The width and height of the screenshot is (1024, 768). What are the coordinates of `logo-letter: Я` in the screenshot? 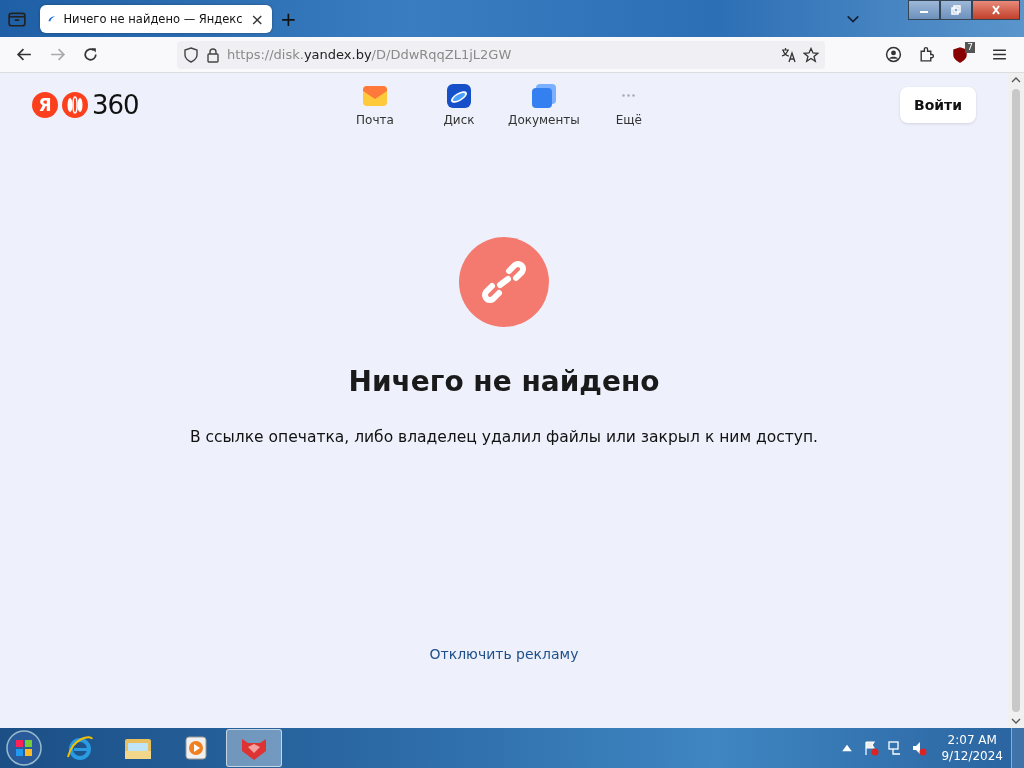 It's located at (45, 105).